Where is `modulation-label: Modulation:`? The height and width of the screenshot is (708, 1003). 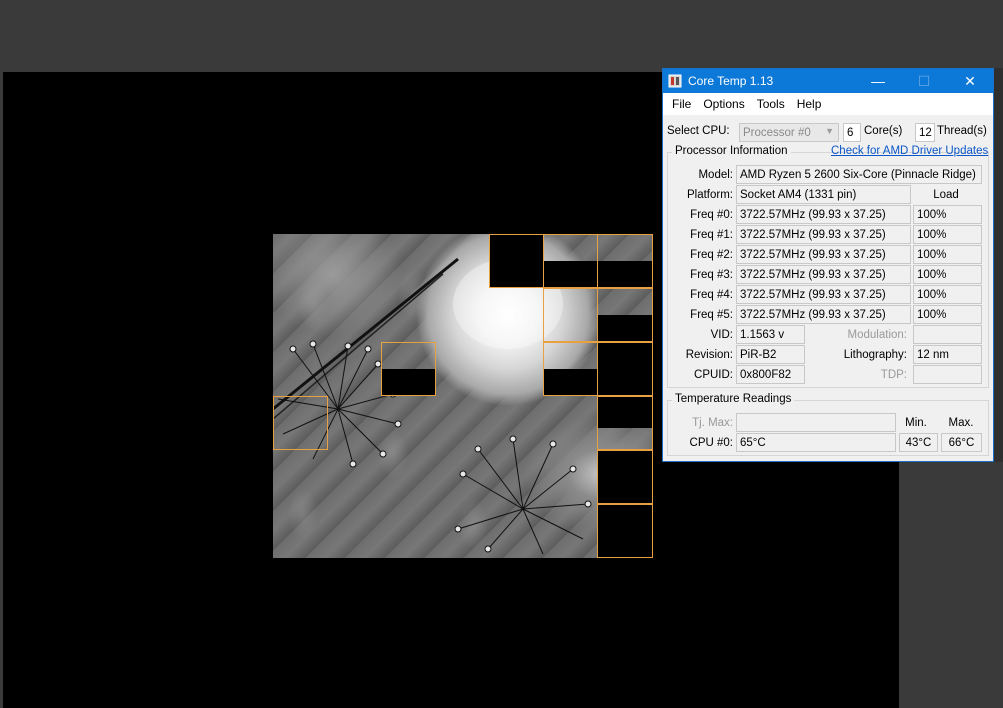
modulation-label: Modulation: is located at coordinates (877, 335).